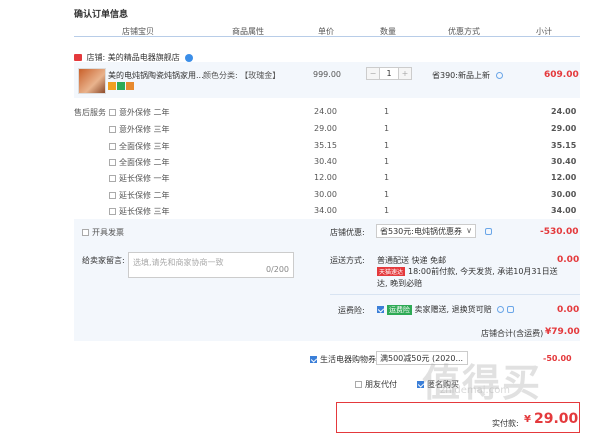 Image resolution: width=610 pixels, height=433 pixels. Describe the element at coordinates (325, 210) in the screenshot. I see `service-price: 34.00` at that location.